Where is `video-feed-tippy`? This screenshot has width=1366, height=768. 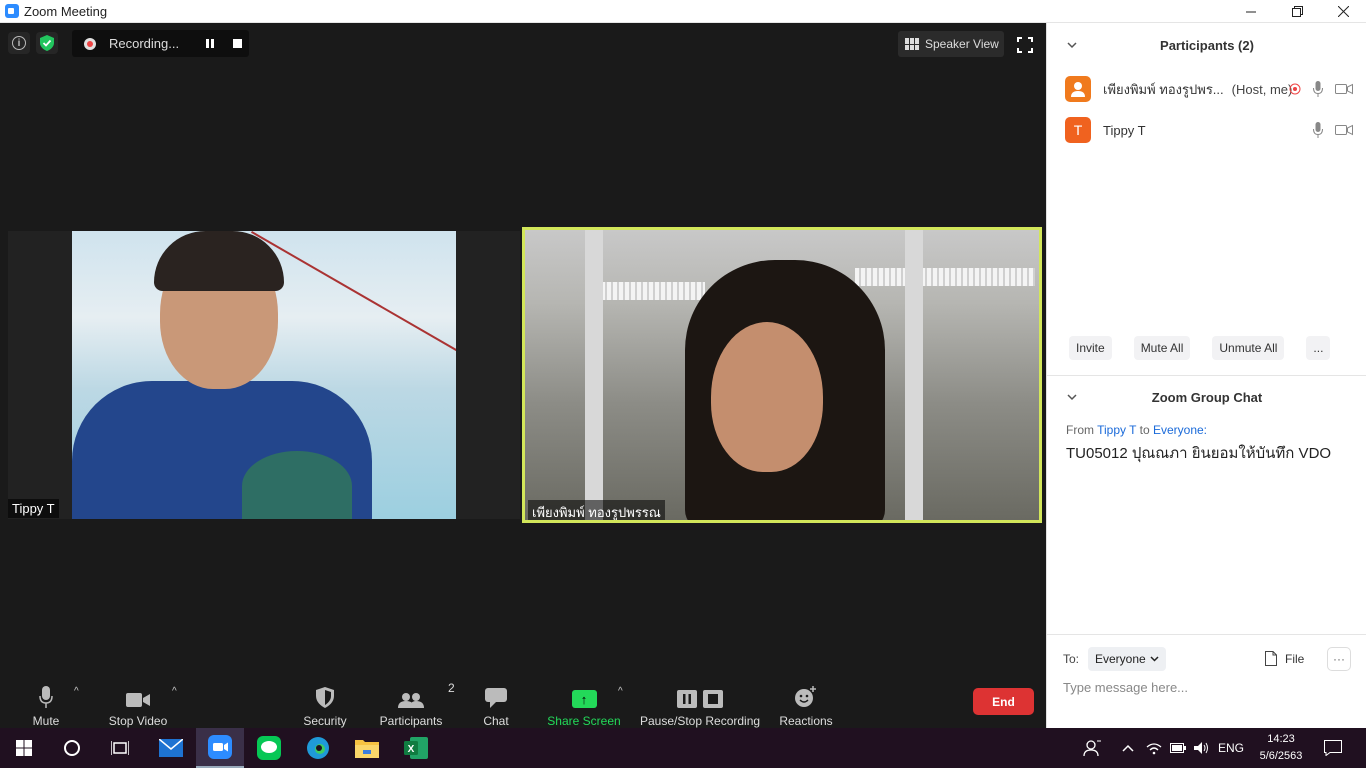
video-feed-tippy is located at coordinates (264, 375).